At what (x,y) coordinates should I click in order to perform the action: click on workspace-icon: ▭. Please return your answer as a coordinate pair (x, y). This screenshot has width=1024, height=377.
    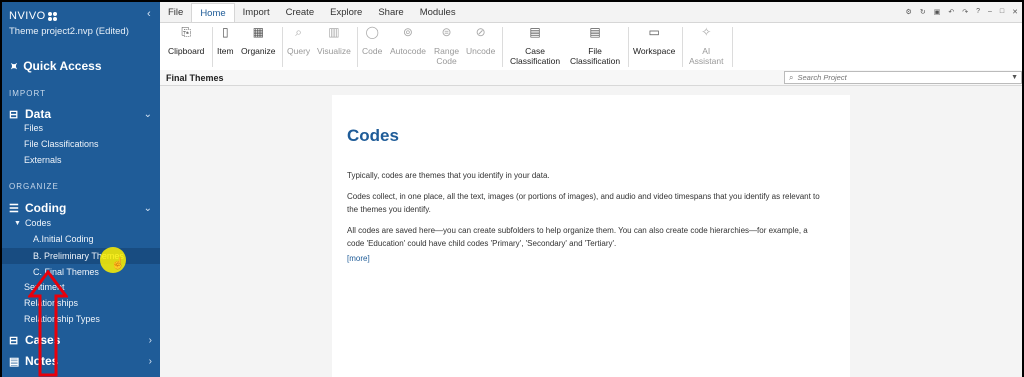
    Looking at the image, I should click on (654, 32).